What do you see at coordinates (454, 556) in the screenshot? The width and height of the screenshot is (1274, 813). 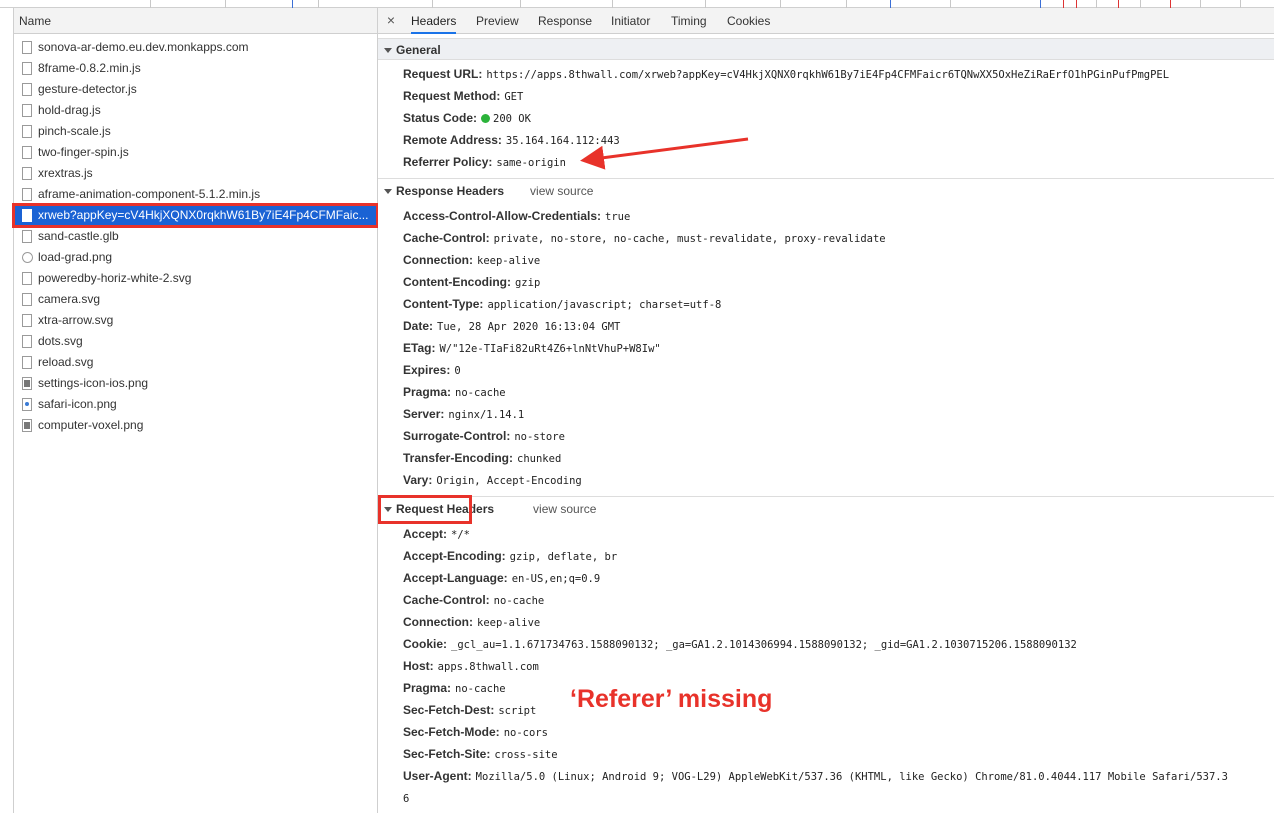 I see `request-header-key: Accept-Encoding:` at bounding box center [454, 556].